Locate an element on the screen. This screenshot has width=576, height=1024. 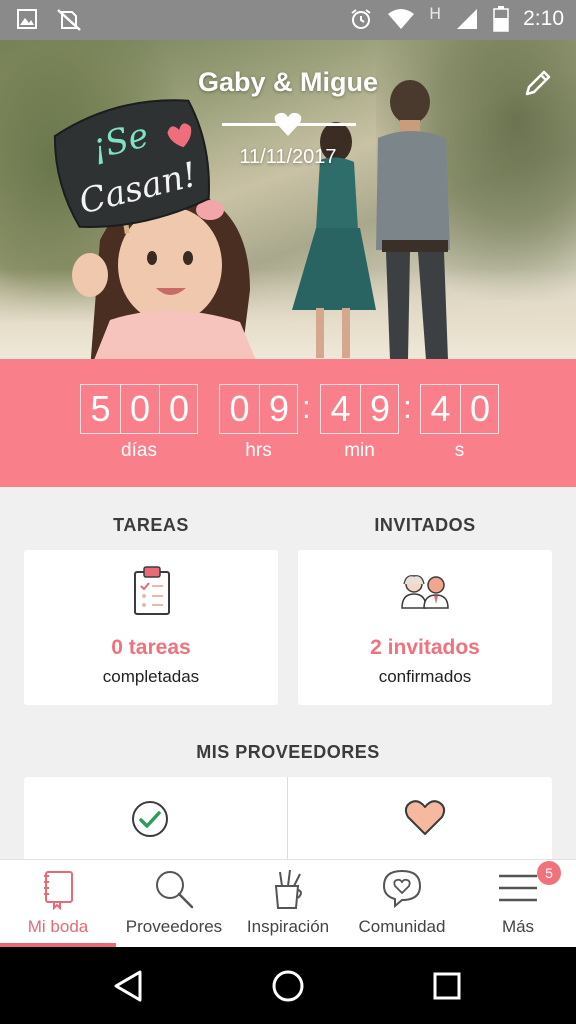
wedding-date: 11/11/2017 is located at coordinates (288, 157).